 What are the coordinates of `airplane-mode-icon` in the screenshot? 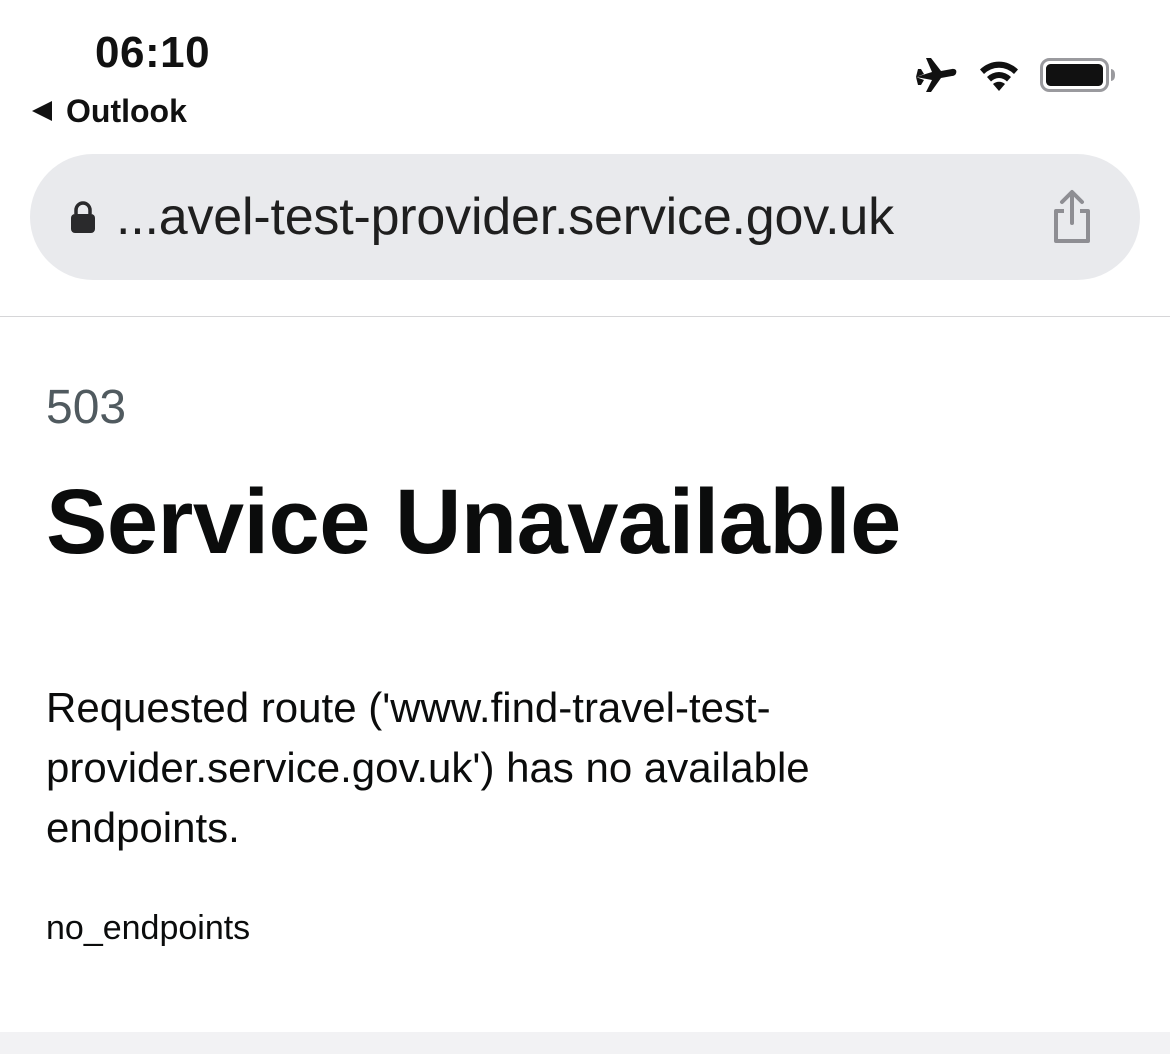 It's located at (936, 75).